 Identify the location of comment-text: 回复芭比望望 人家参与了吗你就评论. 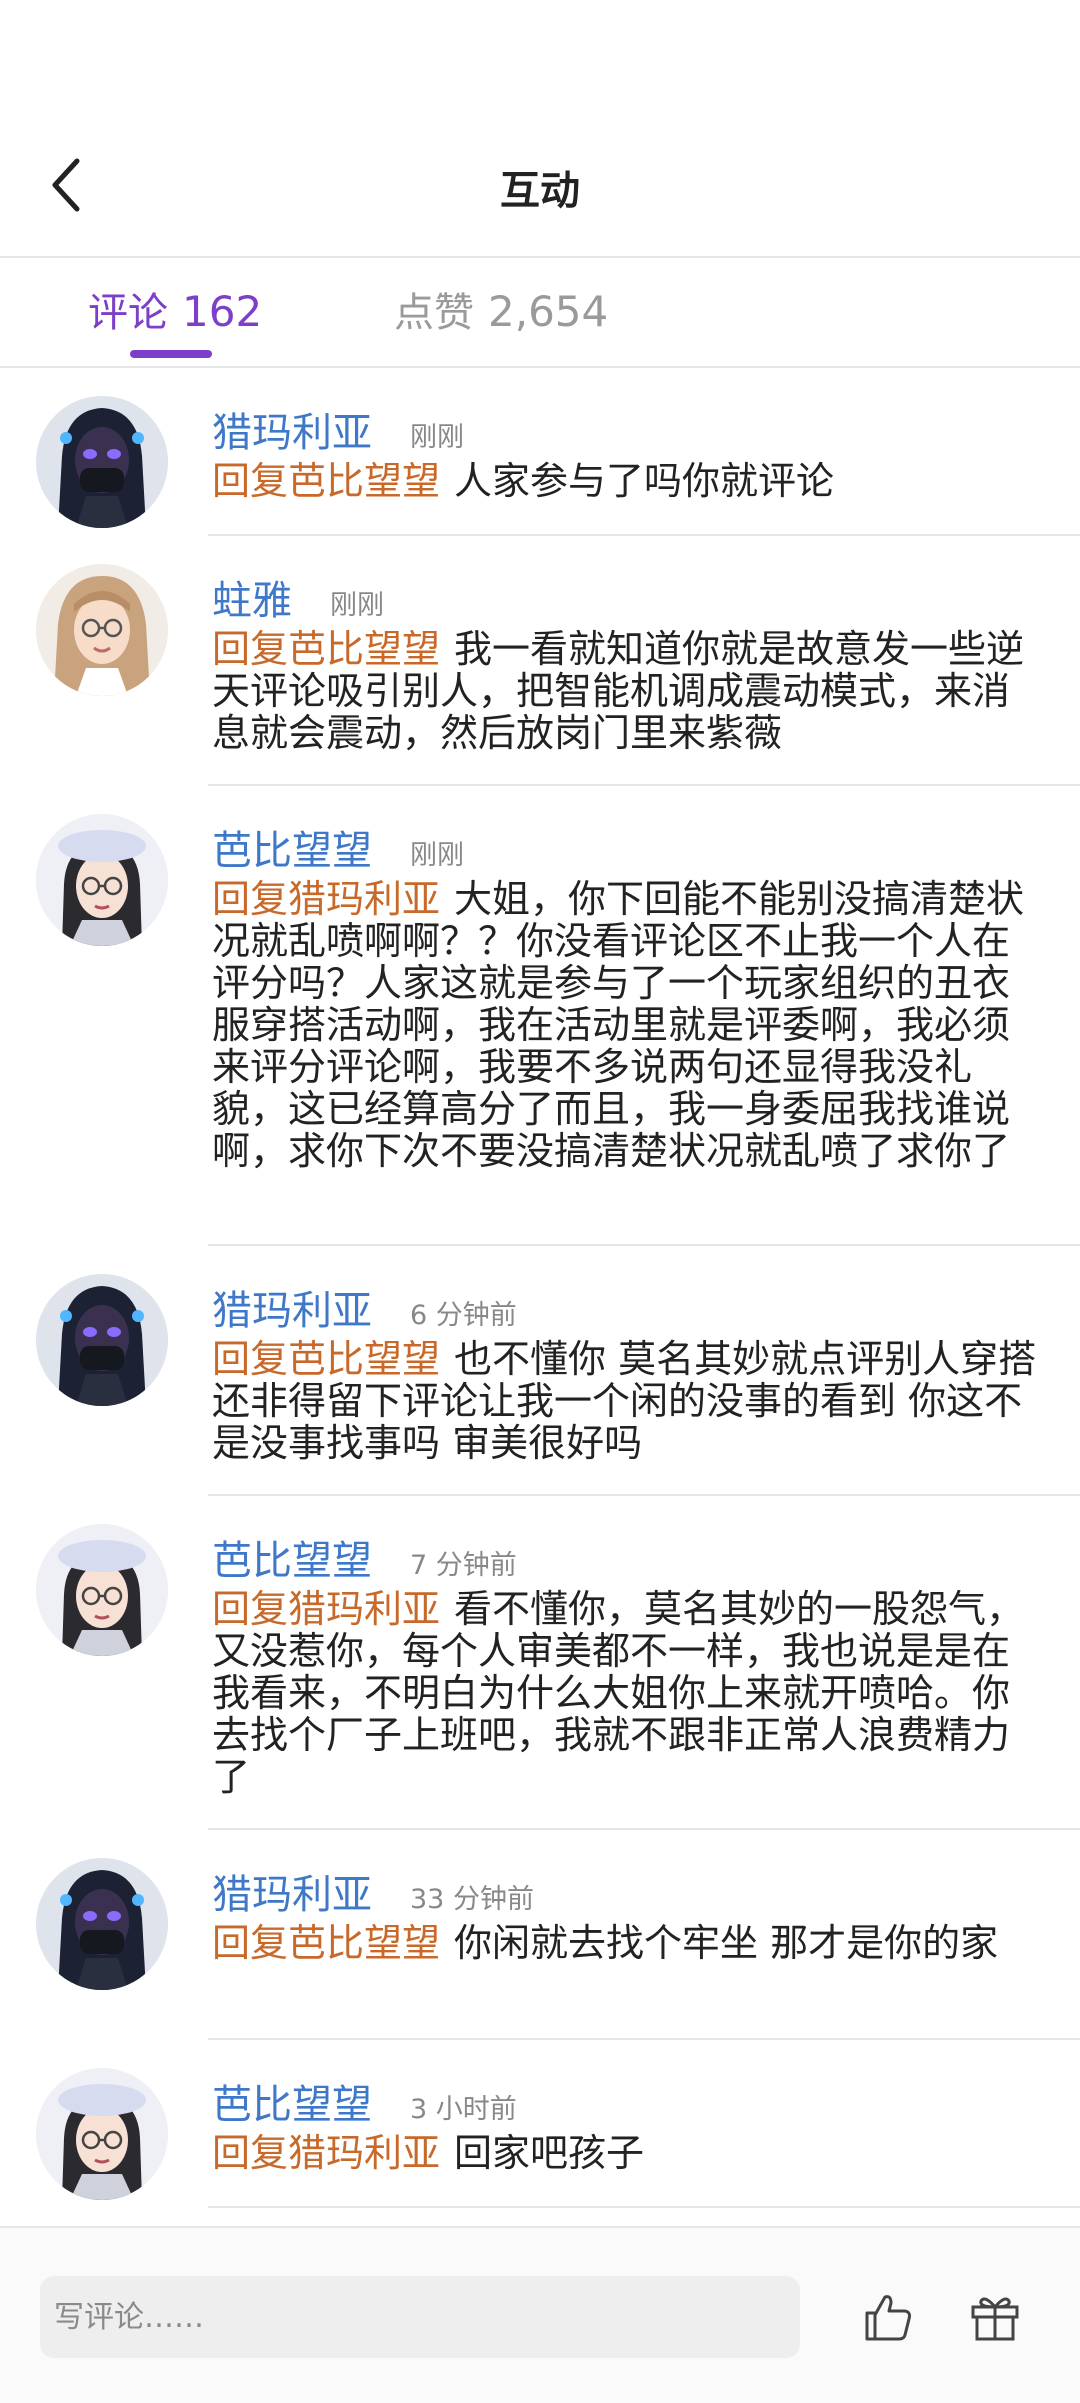
(626, 481).